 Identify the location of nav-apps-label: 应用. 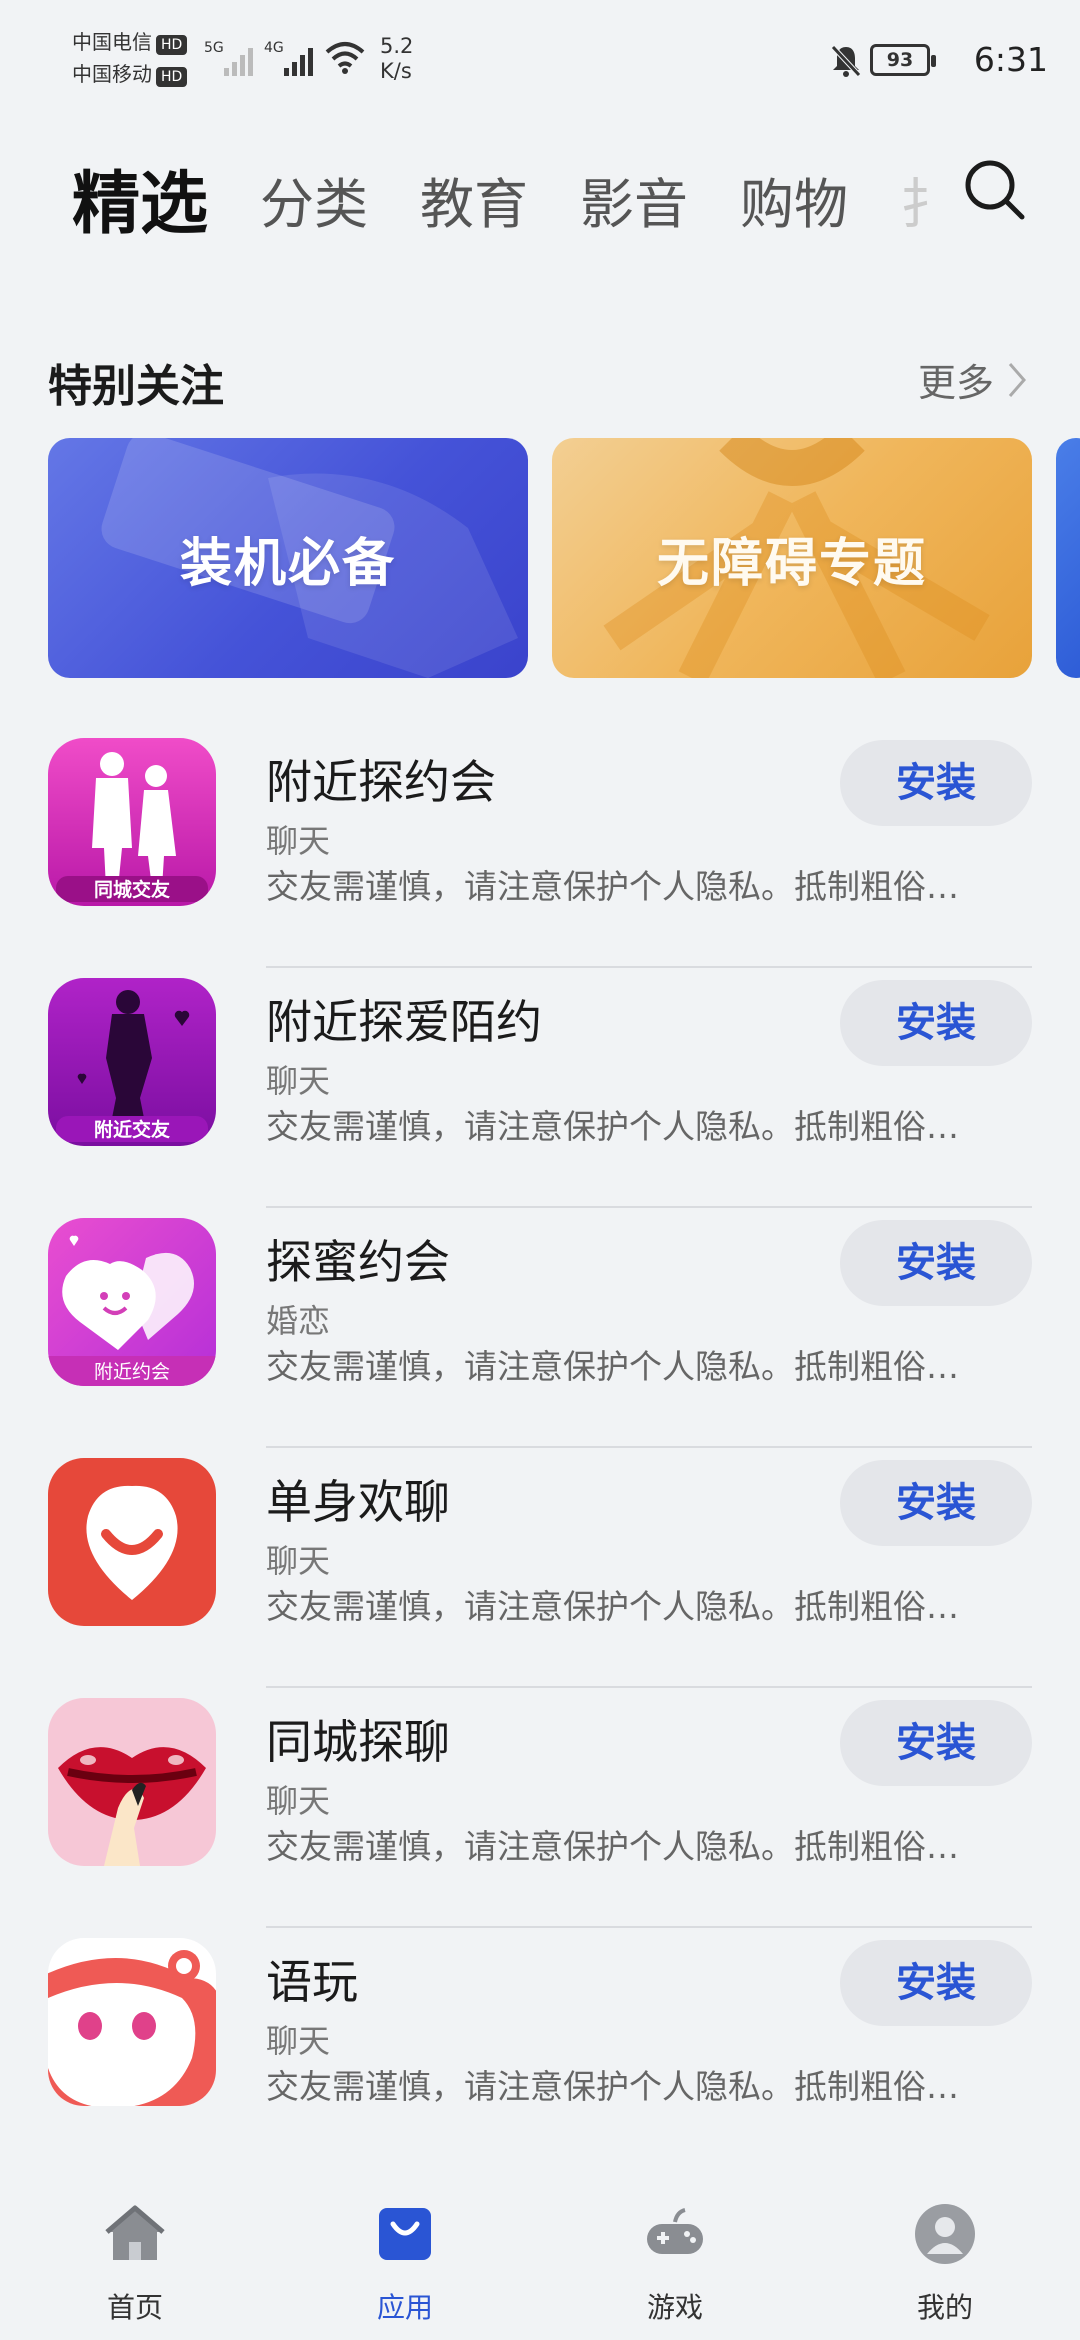
(404, 2307).